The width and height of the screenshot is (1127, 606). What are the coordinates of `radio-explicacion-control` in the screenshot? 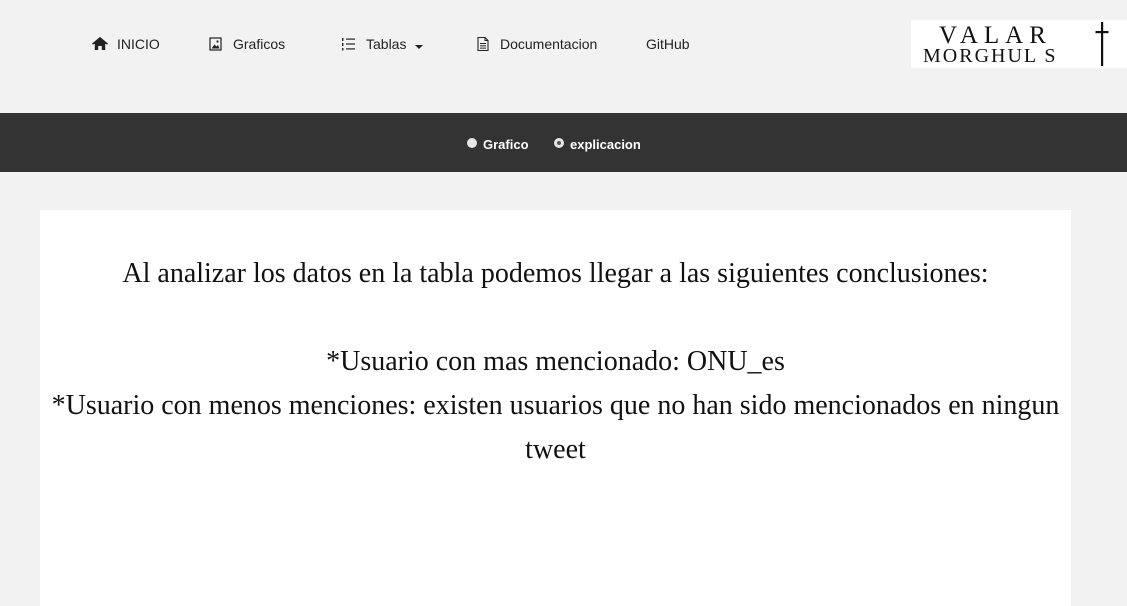 It's located at (559, 142).